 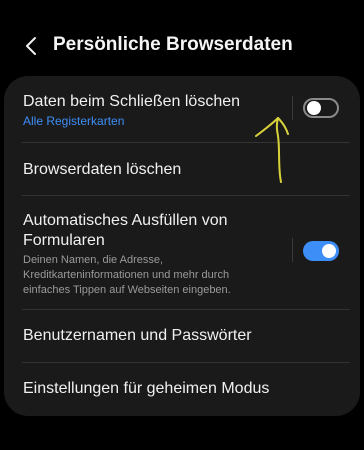 What do you see at coordinates (126, 275) in the screenshot?
I see `autofill-desc-line2: Kreditkarteninformationen und mehr durch` at bounding box center [126, 275].